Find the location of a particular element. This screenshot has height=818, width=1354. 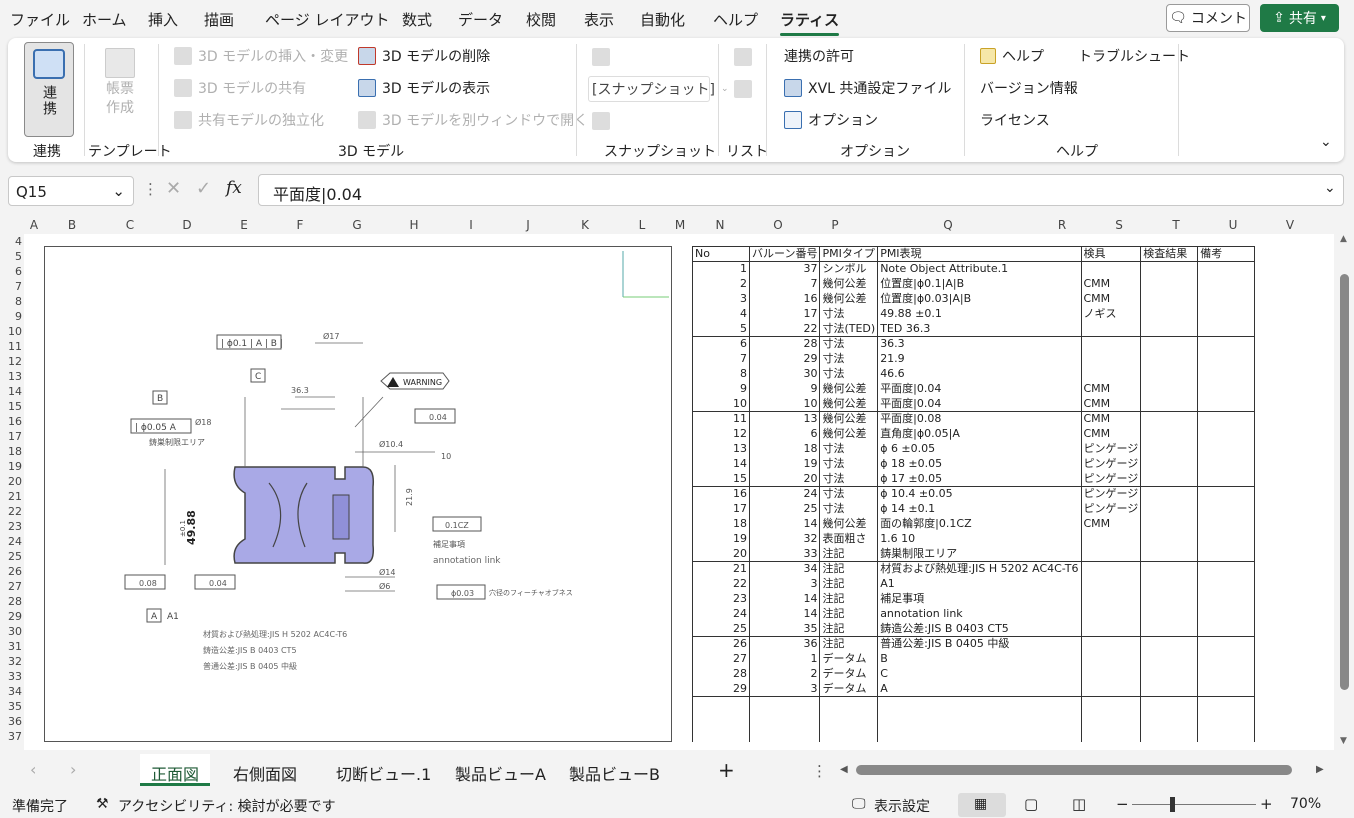

column-header: A is located at coordinates (34, 225).